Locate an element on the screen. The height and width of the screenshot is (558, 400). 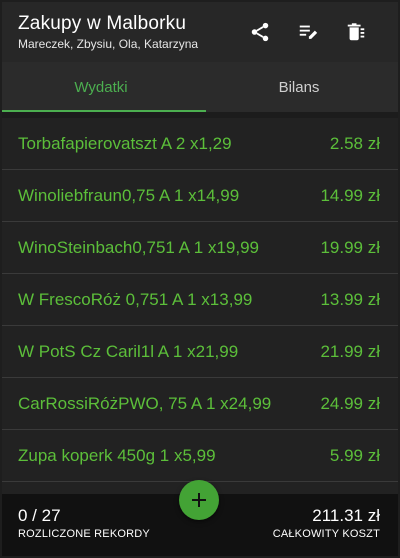
list-item: CarRossiRóżPWO, 75 A 1 x24,99 24.99 zł is located at coordinates (200, 404).